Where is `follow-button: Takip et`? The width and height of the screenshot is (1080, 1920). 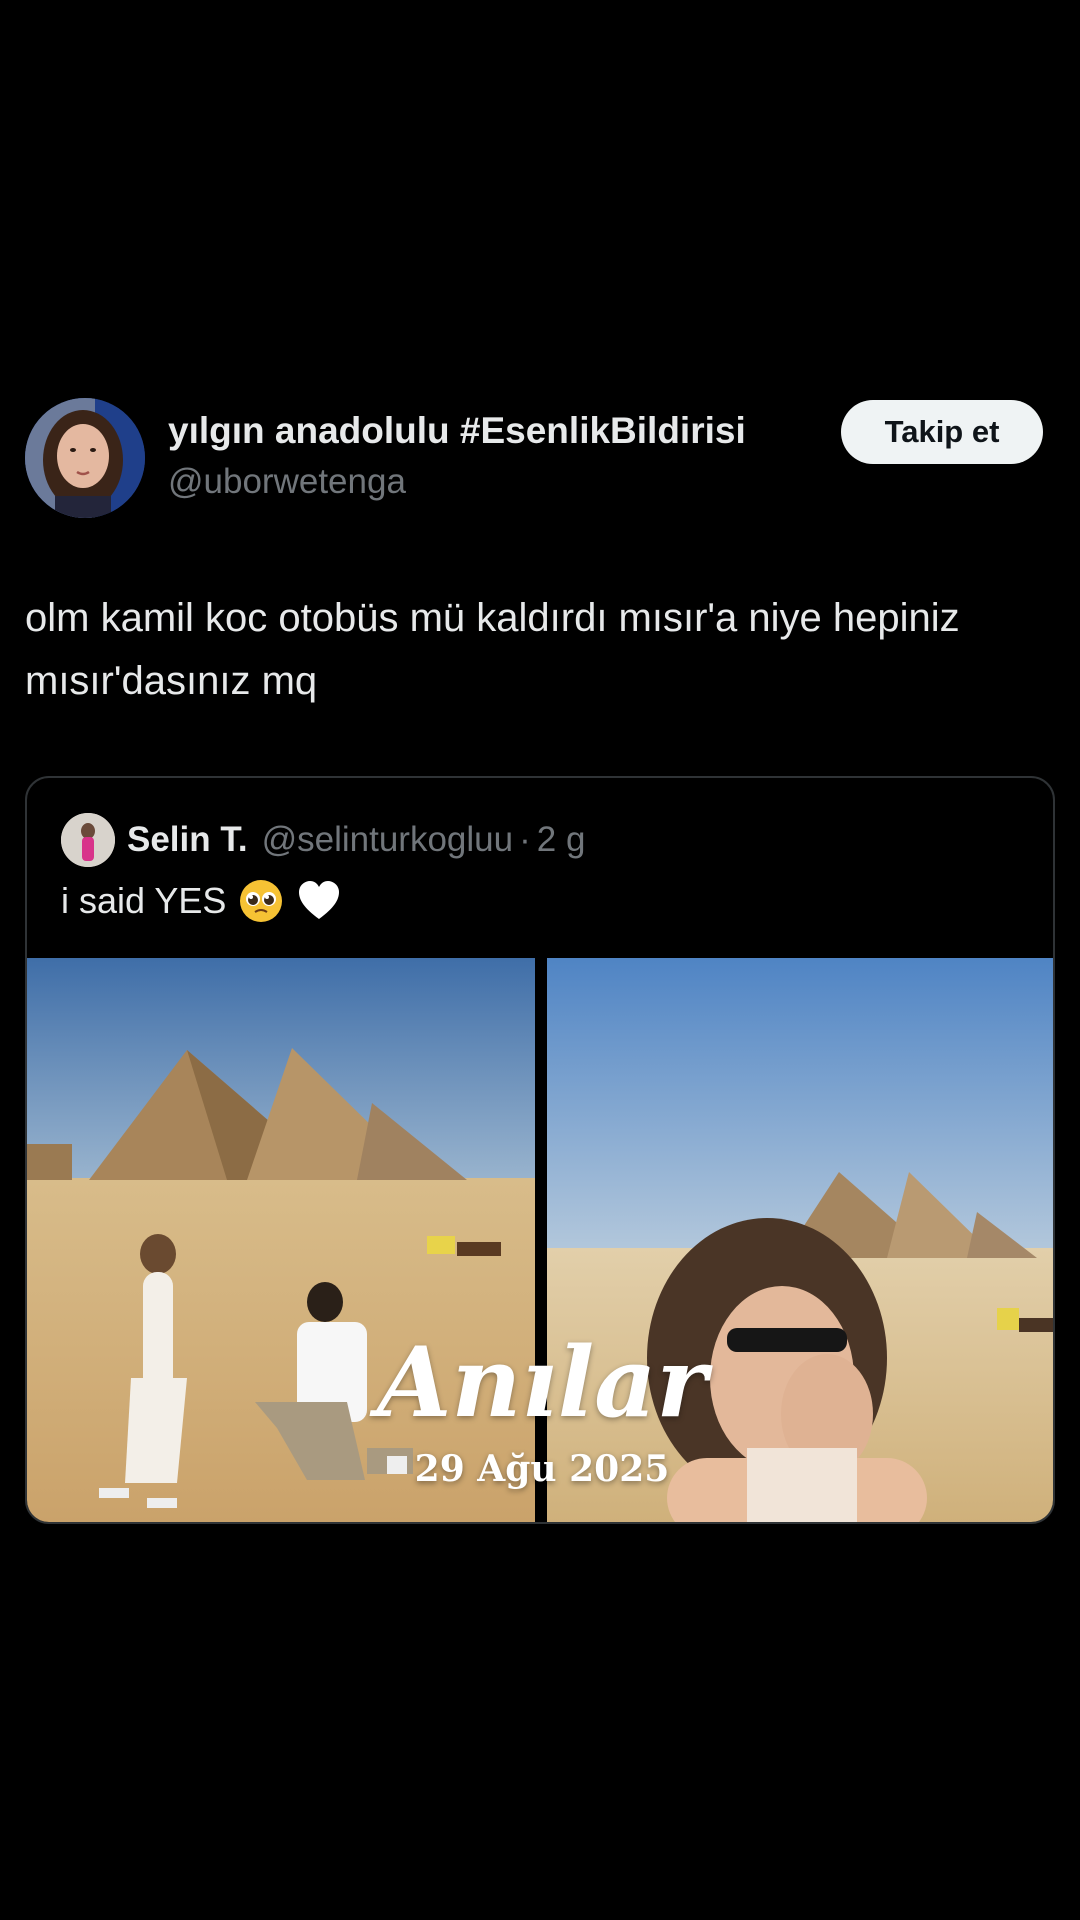
follow-button: Takip et is located at coordinates (942, 432).